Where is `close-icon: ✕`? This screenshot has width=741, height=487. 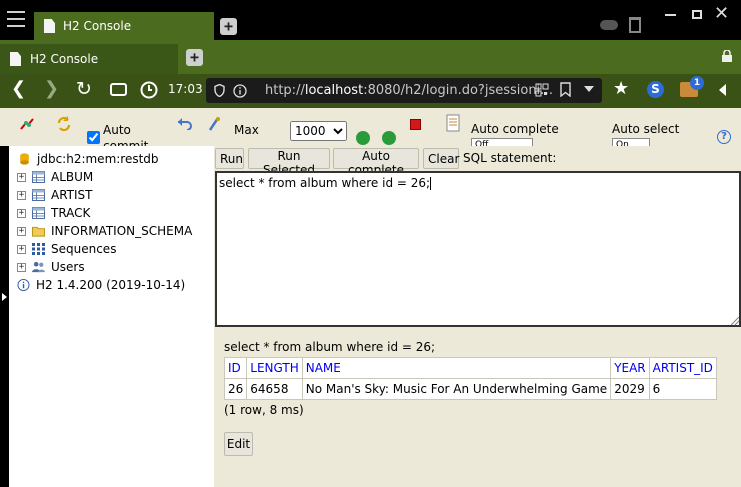
close-icon: ✕ is located at coordinates (721, 13).